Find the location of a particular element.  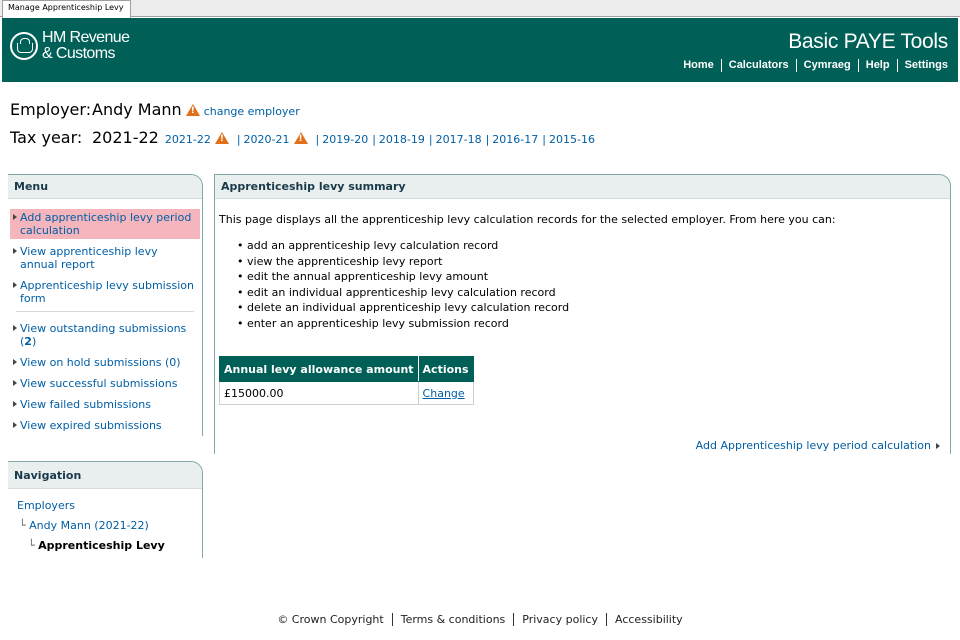

menu-item-failed-submissions: View failed submissions is located at coordinates (105, 404).